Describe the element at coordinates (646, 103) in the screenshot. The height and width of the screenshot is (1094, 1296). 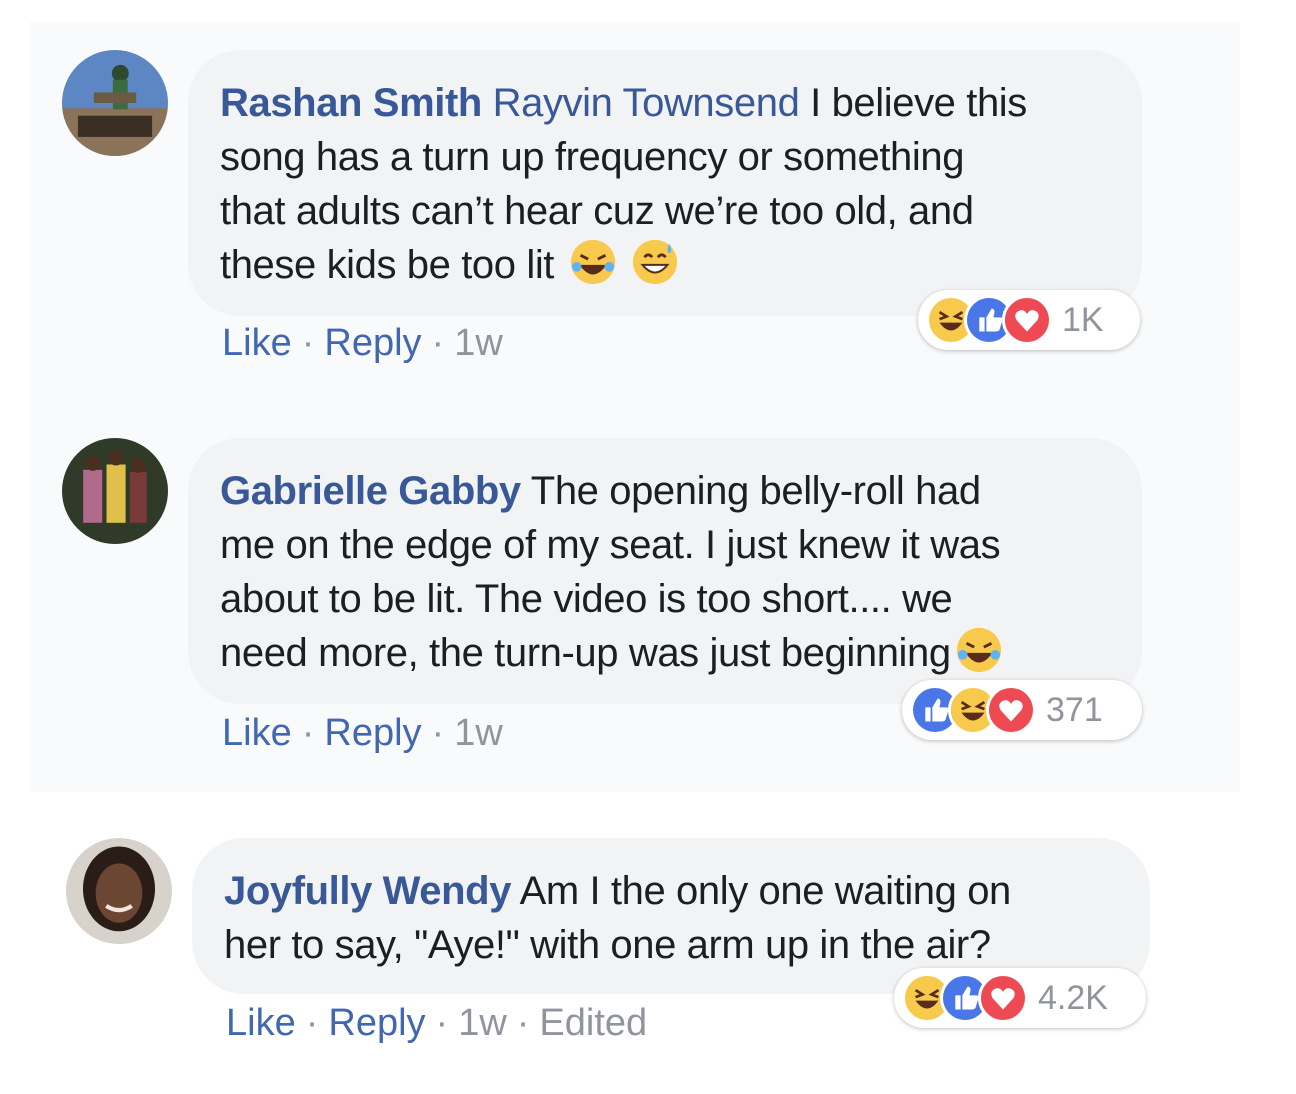
I see `tagged-user: Rayvin Townsend` at that location.